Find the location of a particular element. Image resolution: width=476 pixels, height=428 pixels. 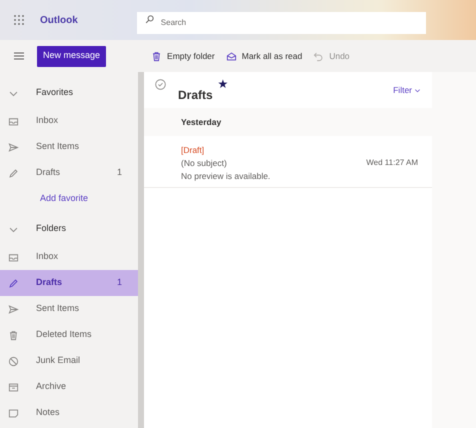

toolbar-button: Empty folder is located at coordinates (183, 56).